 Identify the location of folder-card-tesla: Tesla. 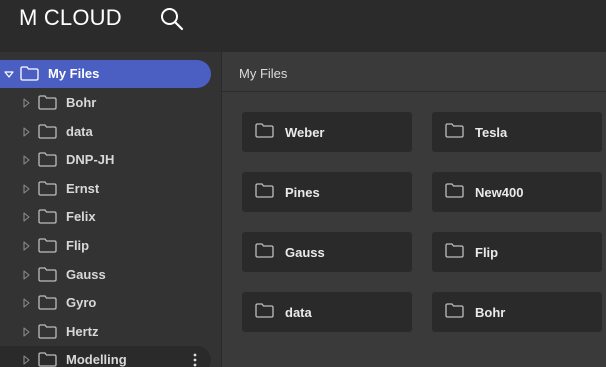
(517, 132).